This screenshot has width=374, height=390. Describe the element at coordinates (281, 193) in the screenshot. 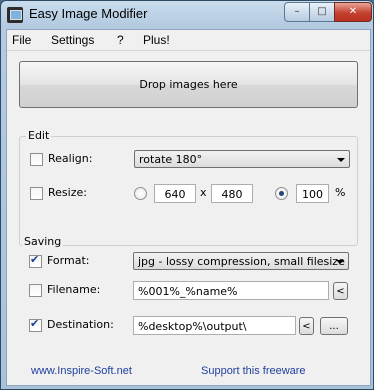

I see `resize-percent-radio` at that location.